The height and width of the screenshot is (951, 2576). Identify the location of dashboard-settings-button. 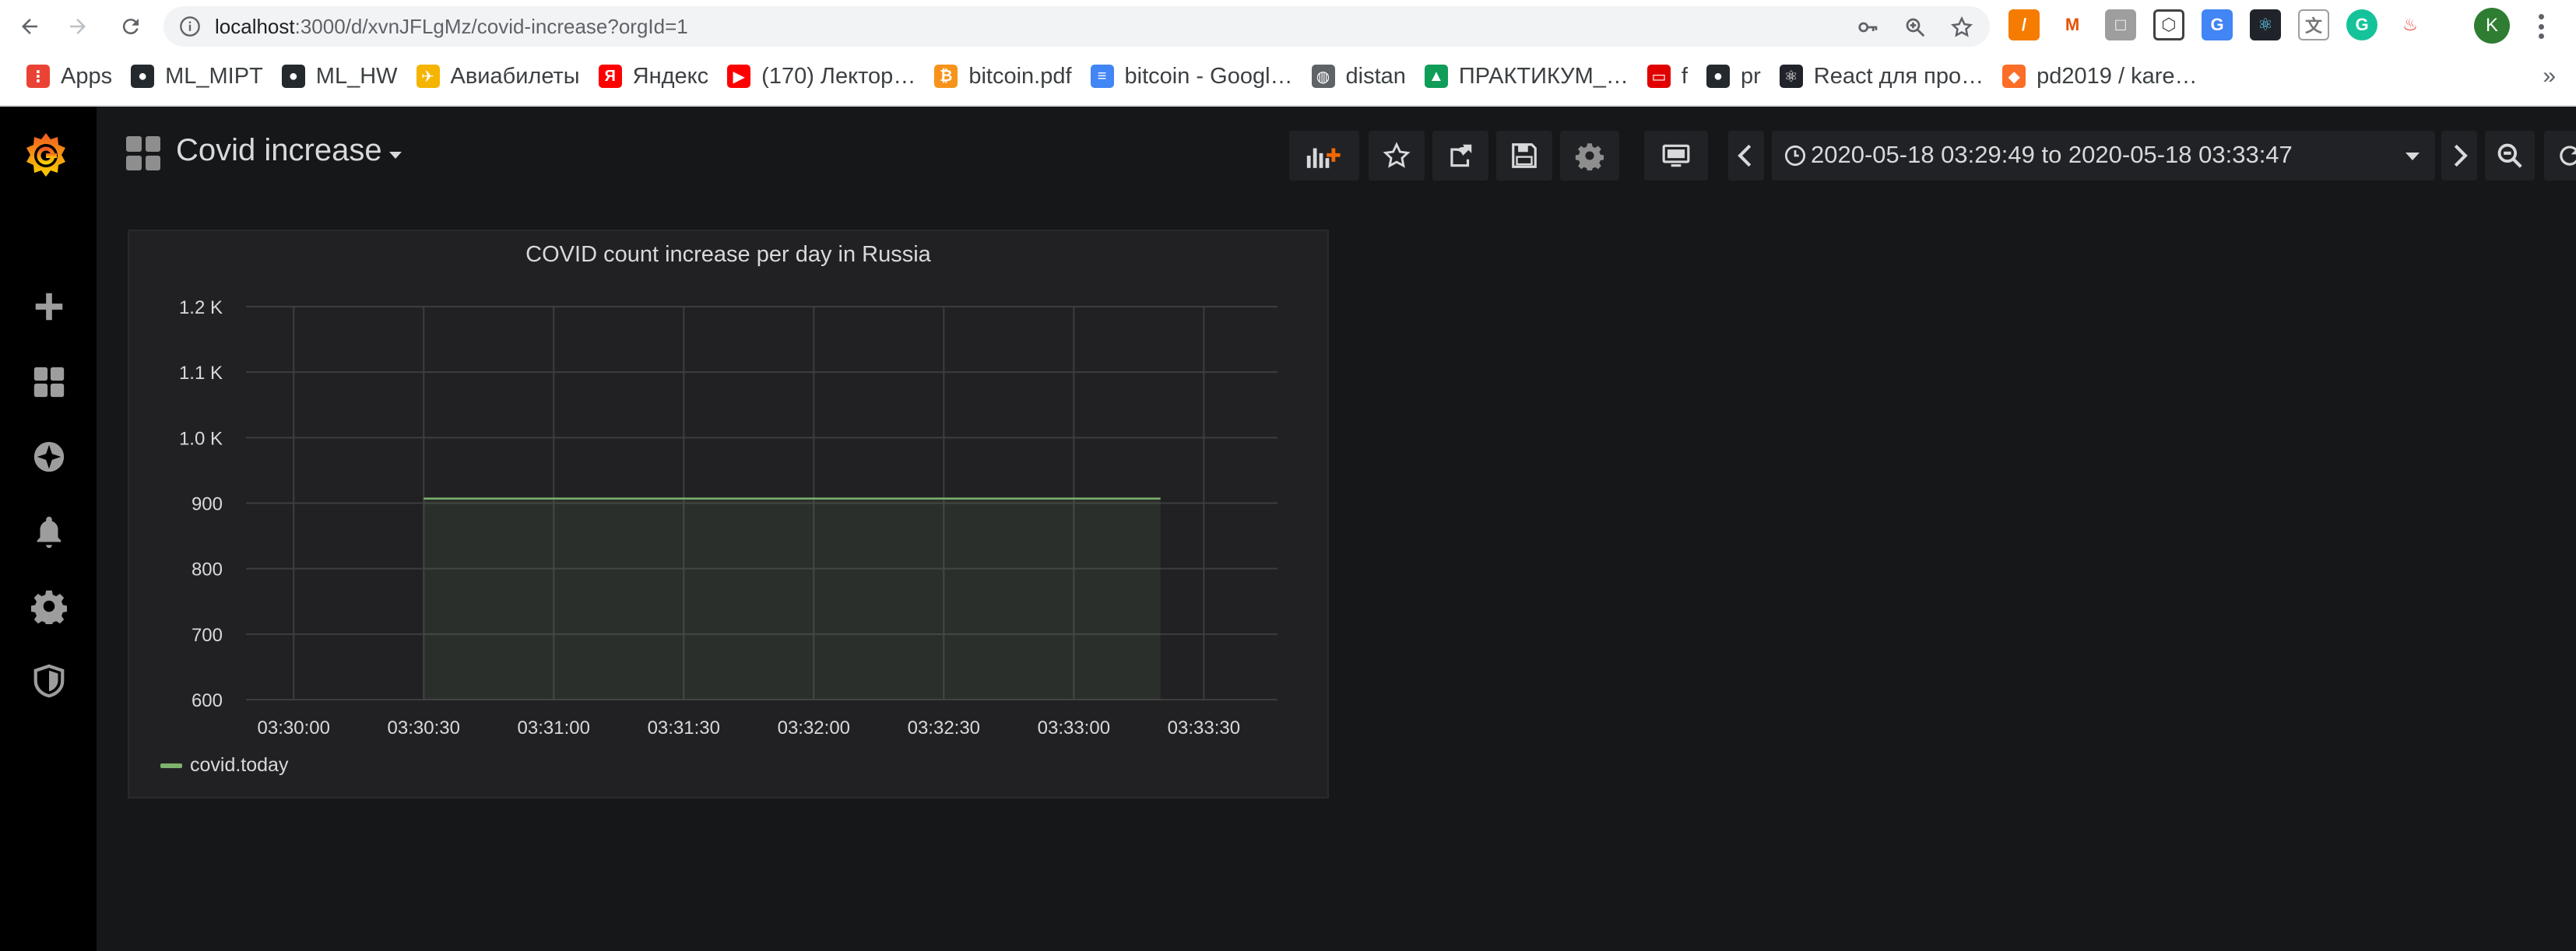
(1589, 156).